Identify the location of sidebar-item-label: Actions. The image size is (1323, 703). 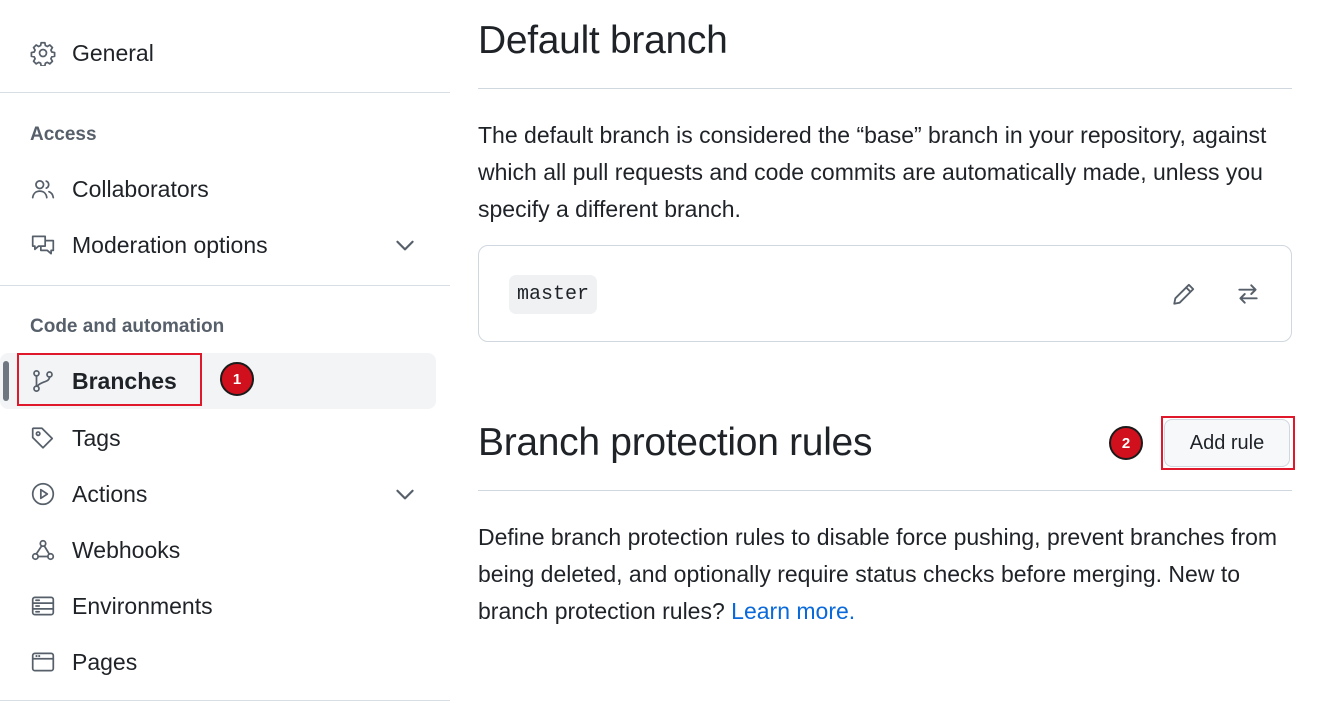
(110, 493).